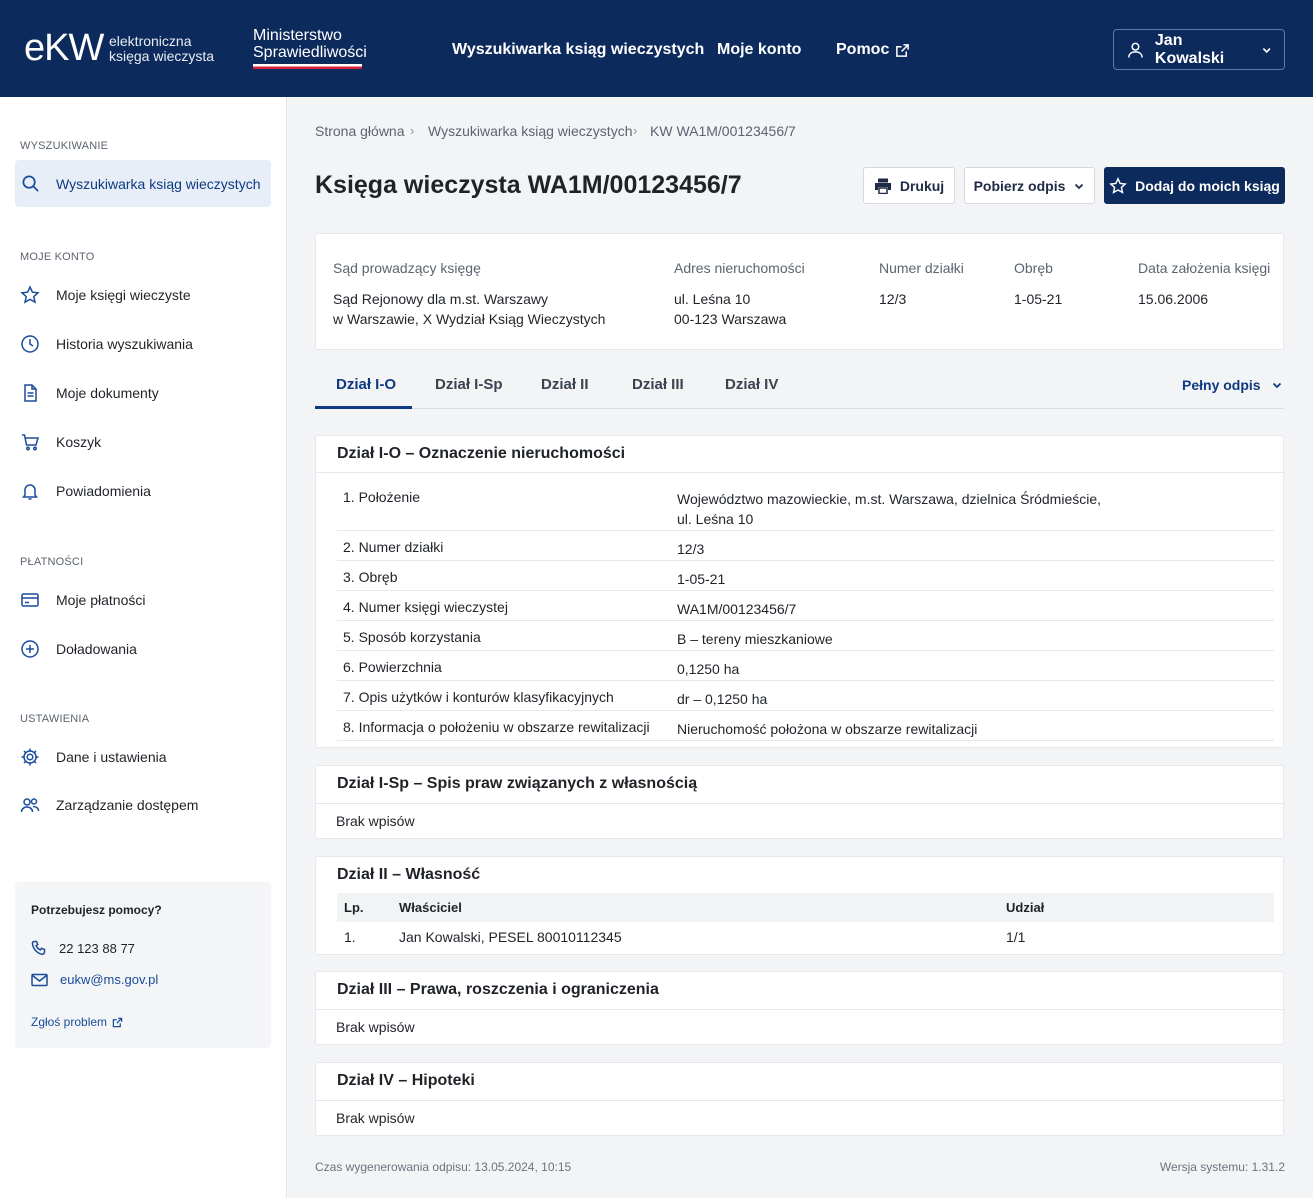 The height and width of the screenshot is (1198, 1313). I want to click on plot-label: Numer działki, so click(921, 268).